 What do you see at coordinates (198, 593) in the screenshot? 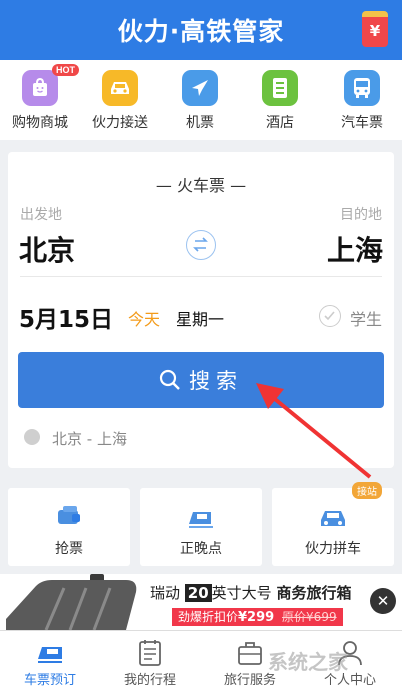
I see `ad-size: 20` at bounding box center [198, 593].